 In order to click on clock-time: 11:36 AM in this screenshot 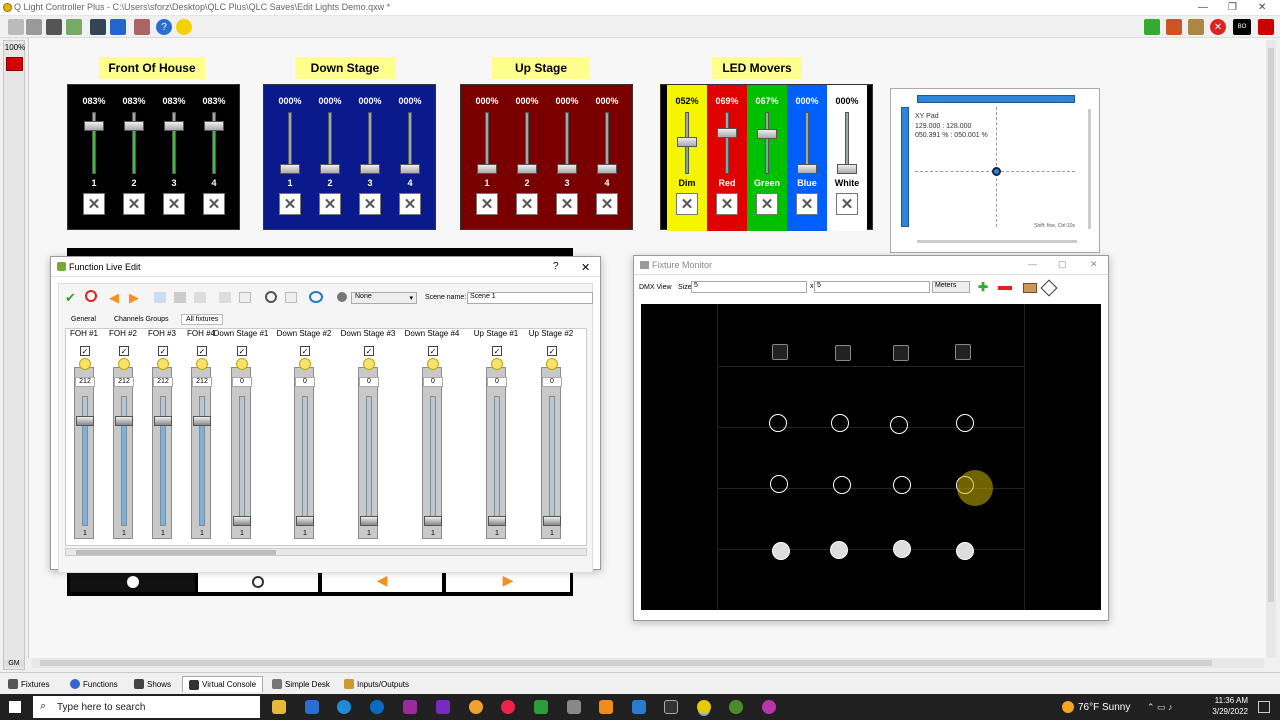, I will do `click(1224, 700)`.